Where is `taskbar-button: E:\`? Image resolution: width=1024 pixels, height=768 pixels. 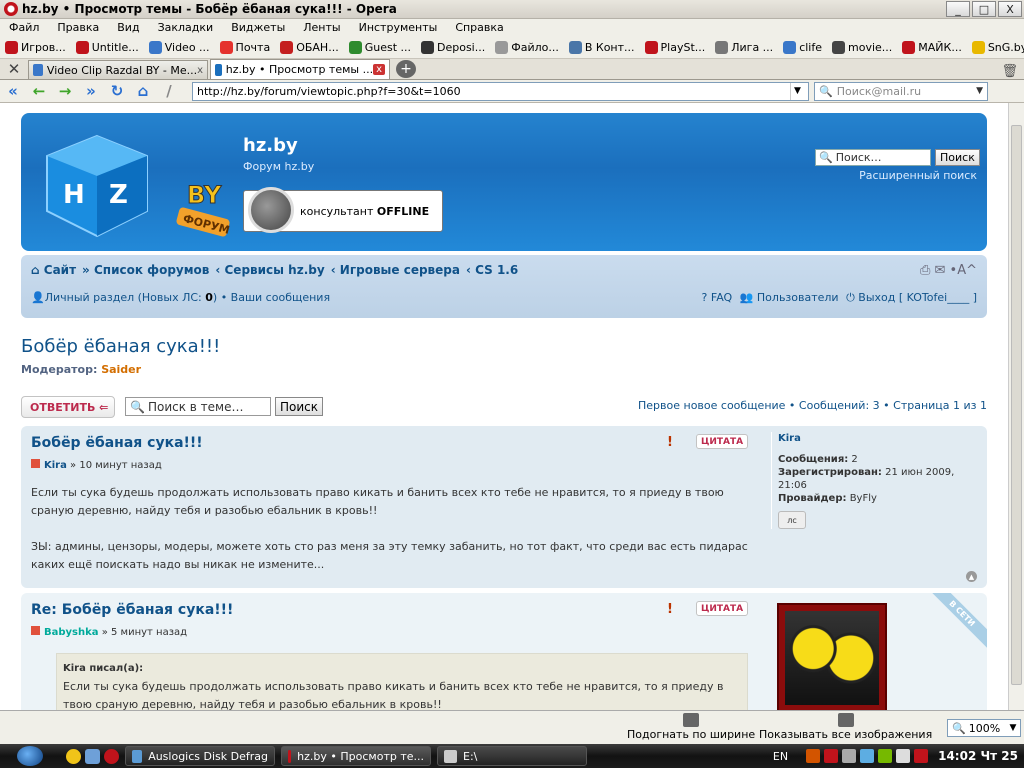 taskbar-button: E:\ is located at coordinates (512, 756).